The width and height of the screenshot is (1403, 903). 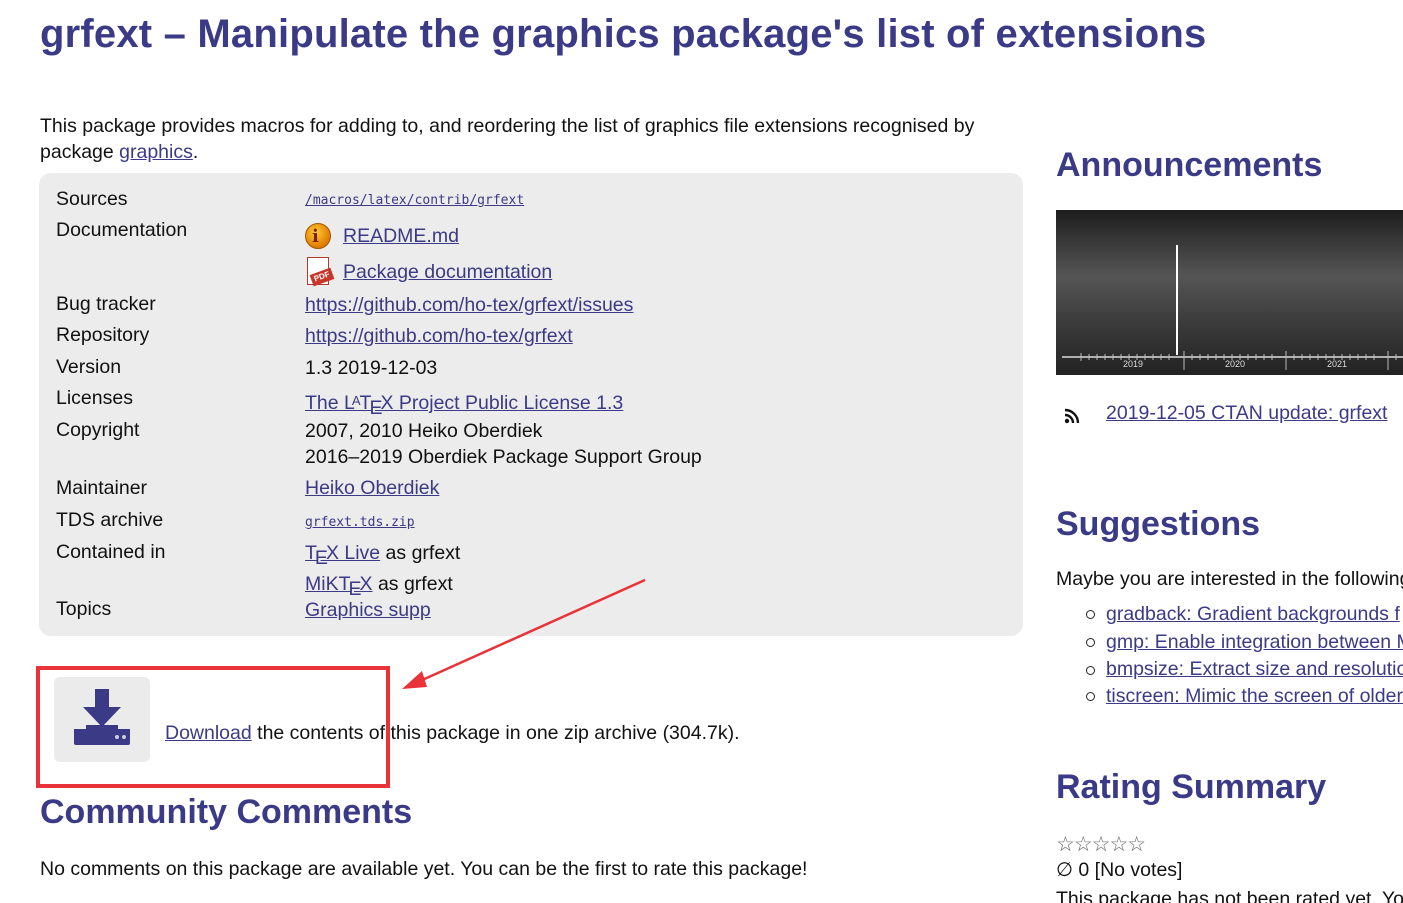 I want to click on bugtracker-link: https://github.com/ho-tex/grfext/issues, so click(x=469, y=305).